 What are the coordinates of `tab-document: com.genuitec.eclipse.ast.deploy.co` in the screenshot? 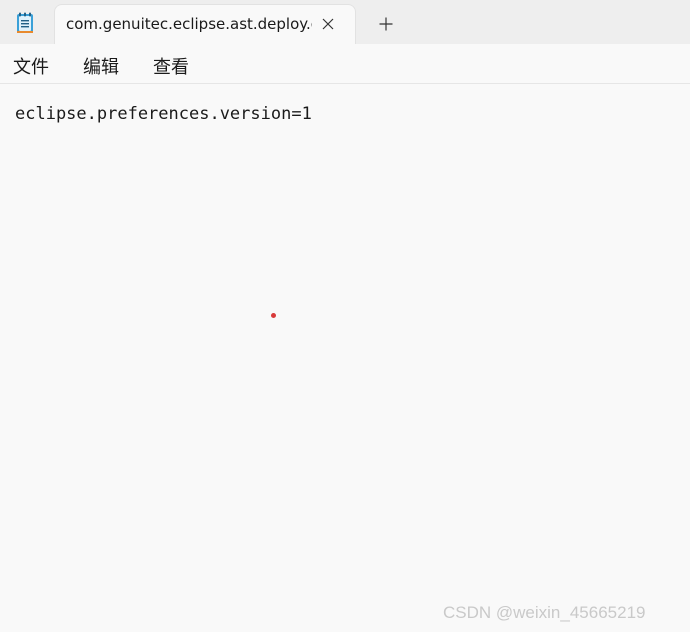 It's located at (205, 24).